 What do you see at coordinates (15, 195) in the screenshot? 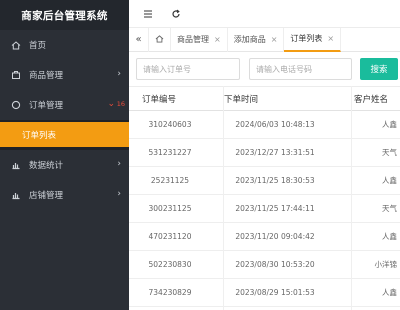
I see `shop-icon` at bounding box center [15, 195].